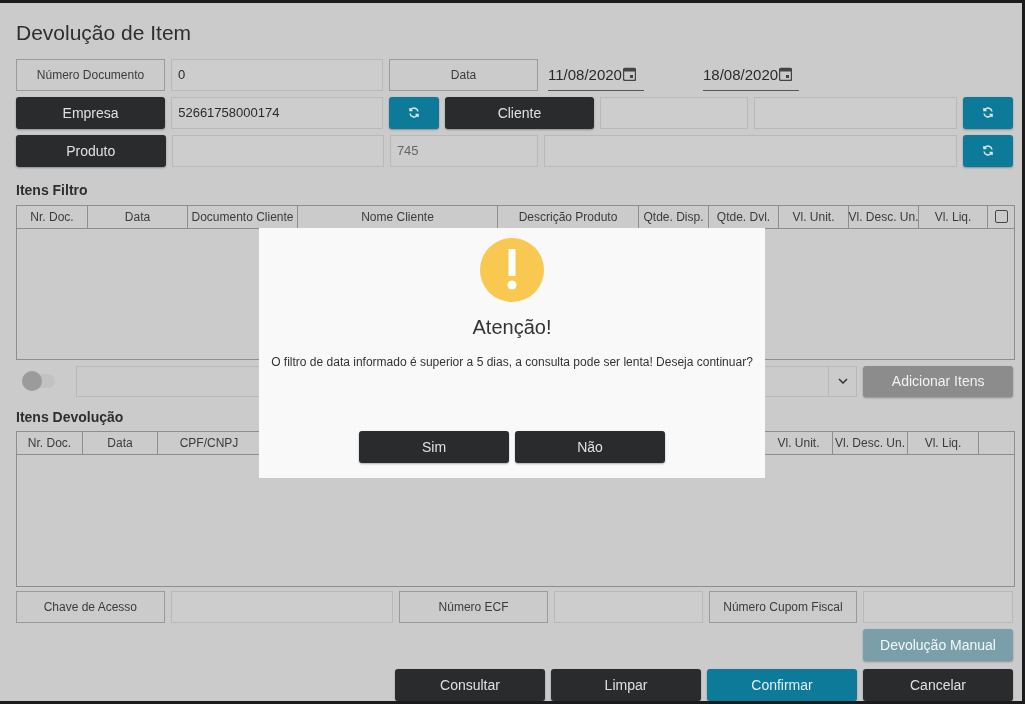 The width and height of the screenshot is (1025, 704). Describe the element at coordinates (782, 685) in the screenshot. I see `action-button: Confirmar` at that location.